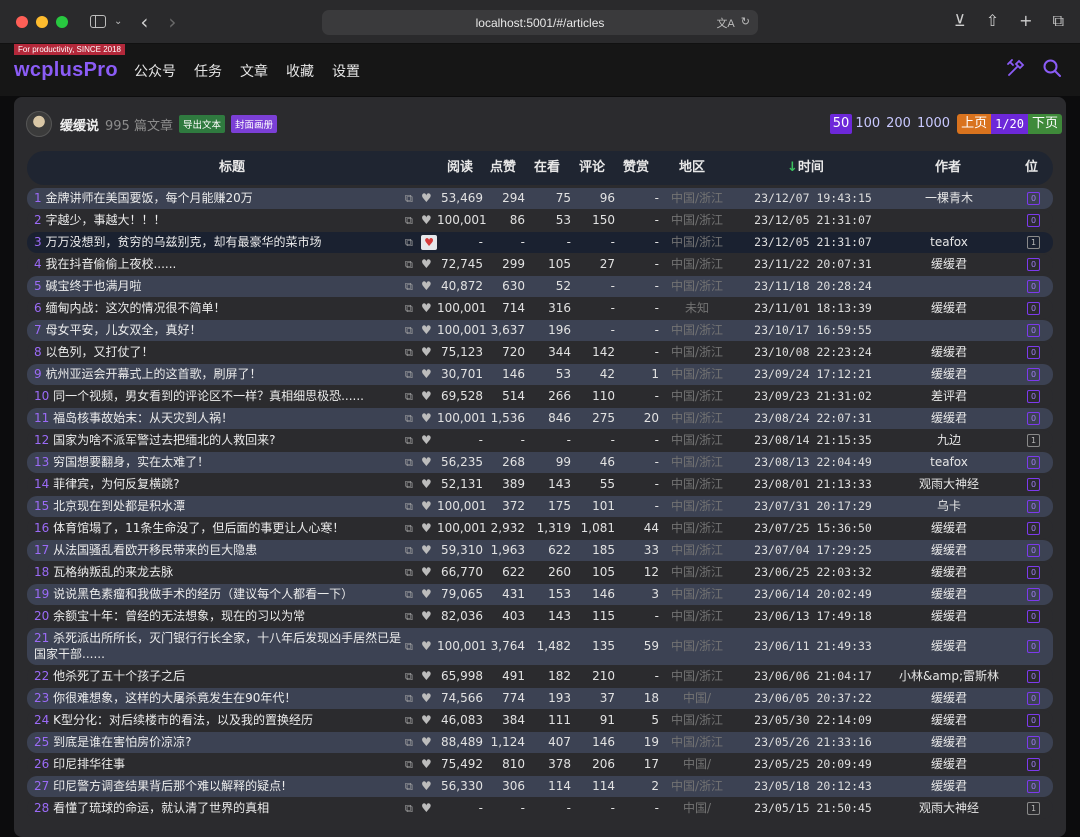 The height and width of the screenshot is (837, 1080). Describe the element at coordinates (155, 71) in the screenshot. I see `nav-item-accounts: 公众号` at that location.